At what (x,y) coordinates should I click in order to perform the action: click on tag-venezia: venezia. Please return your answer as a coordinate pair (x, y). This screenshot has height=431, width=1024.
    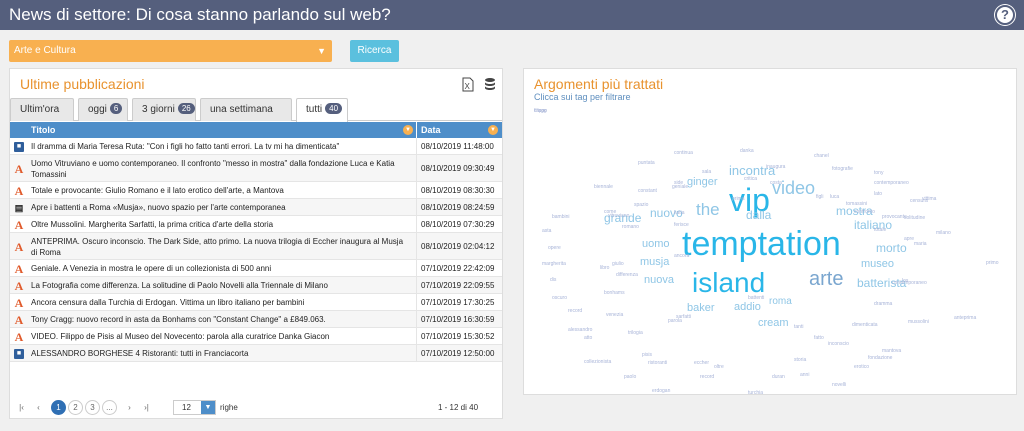
    Looking at the image, I should click on (614, 315).